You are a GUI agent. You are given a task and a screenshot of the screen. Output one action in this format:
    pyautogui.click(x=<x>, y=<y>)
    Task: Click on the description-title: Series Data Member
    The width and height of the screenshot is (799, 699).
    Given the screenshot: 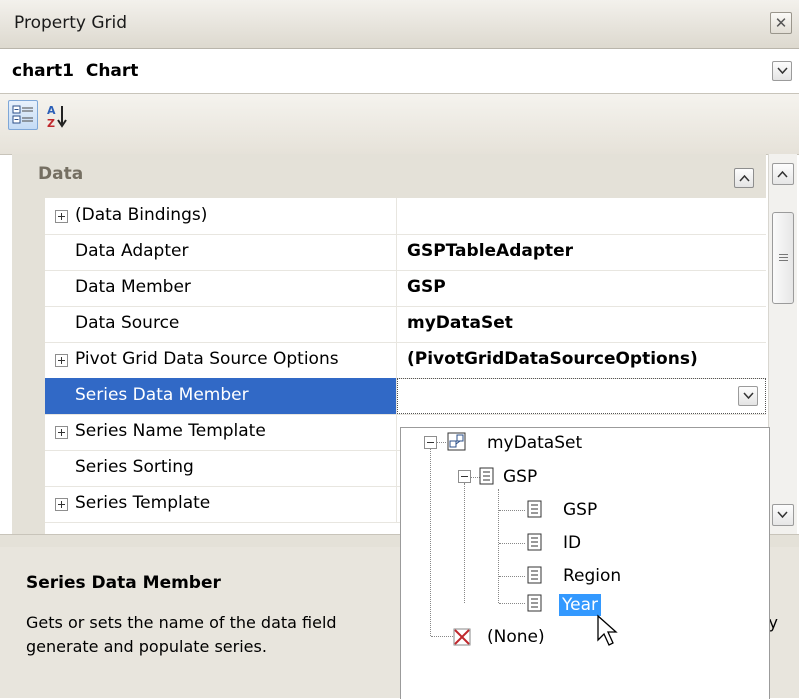 What is the action you would take?
    pyautogui.click(x=123, y=583)
    